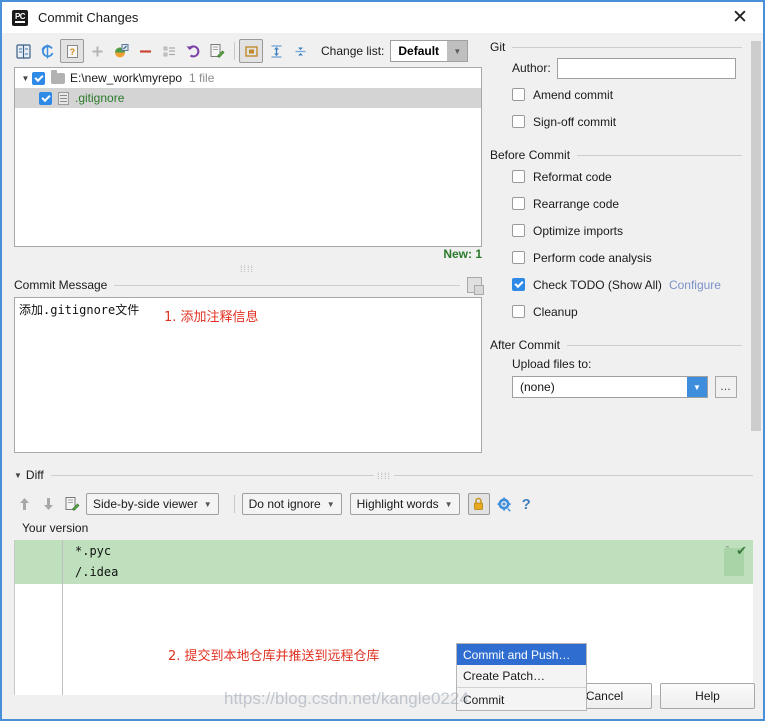 The width and height of the screenshot is (765, 721). I want to click on optimize-imports-row: Optimize imports, so click(619, 230).